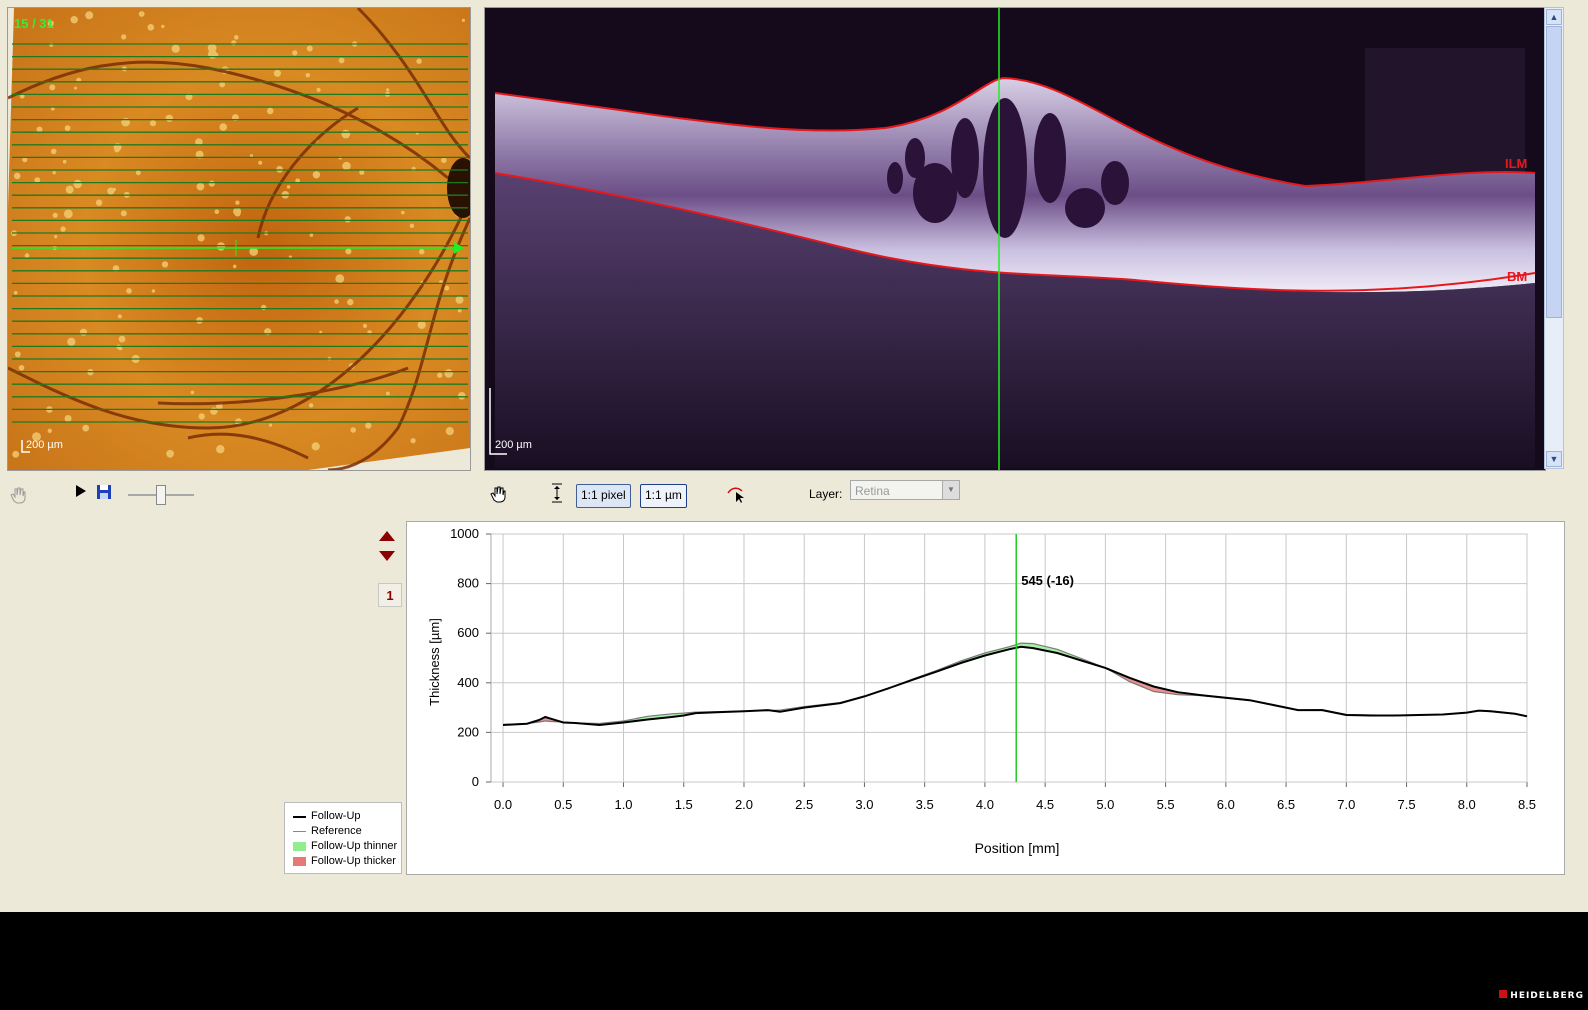  Describe the element at coordinates (468, 731) in the screenshot. I see `y-tick-label: 200` at that location.